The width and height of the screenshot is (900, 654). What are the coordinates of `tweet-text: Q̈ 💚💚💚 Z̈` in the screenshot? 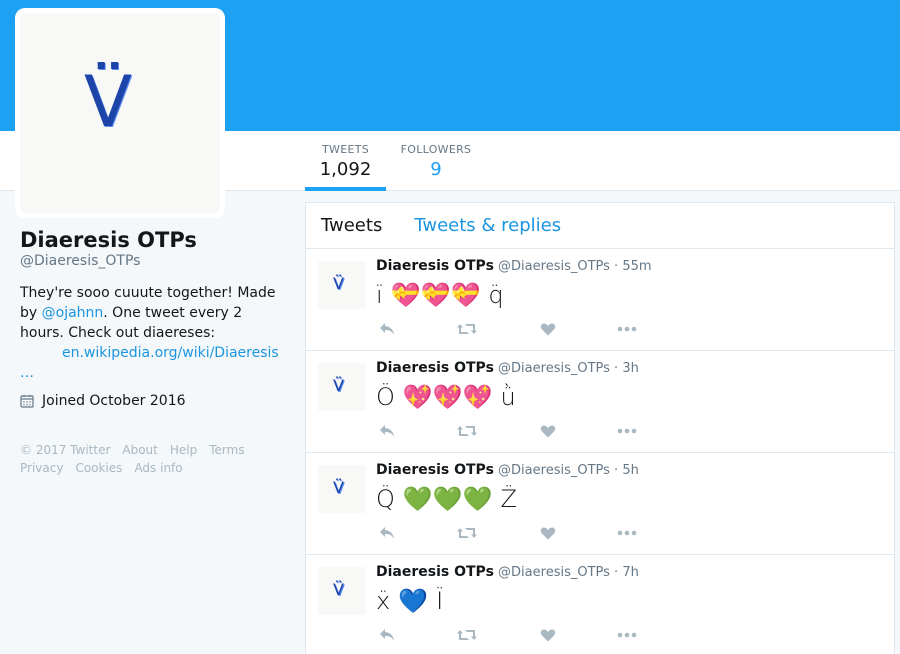 It's located at (450, 499).